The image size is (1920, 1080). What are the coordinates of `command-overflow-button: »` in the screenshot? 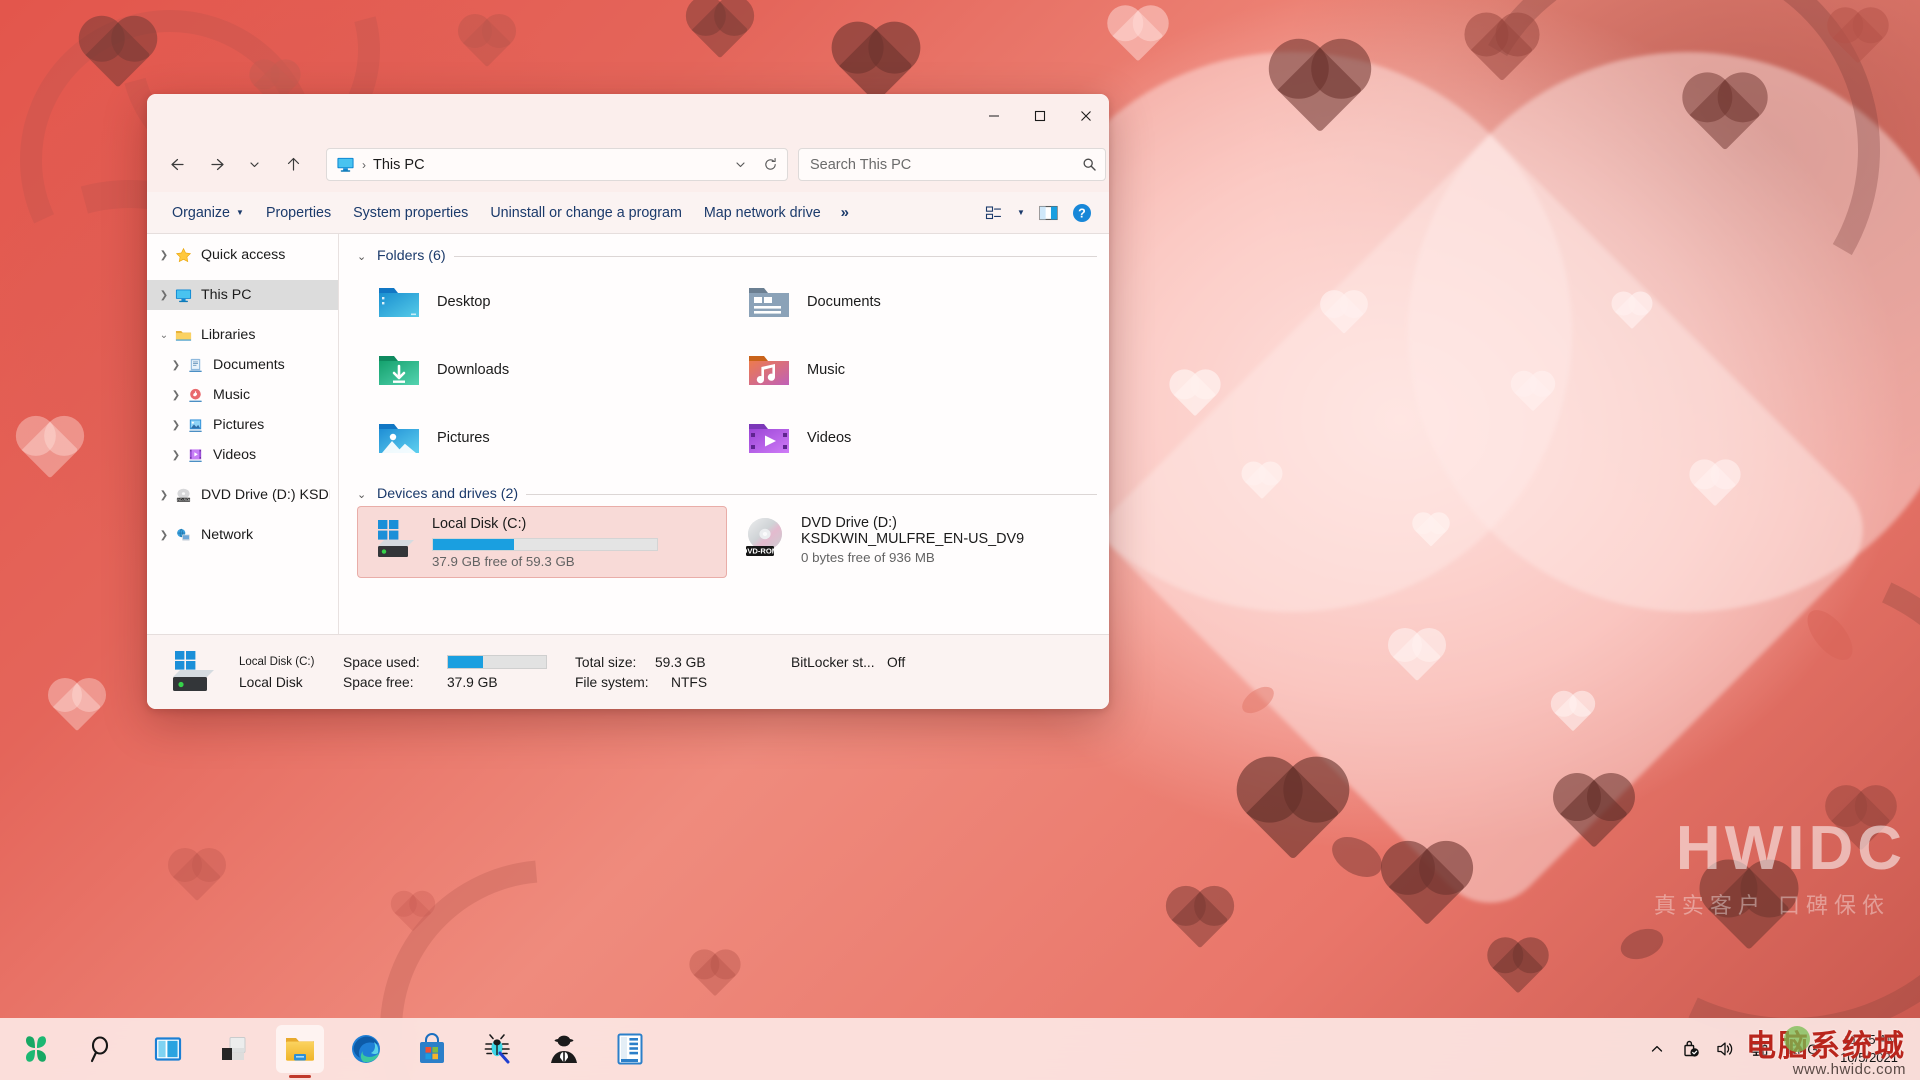 It's located at (845, 213).